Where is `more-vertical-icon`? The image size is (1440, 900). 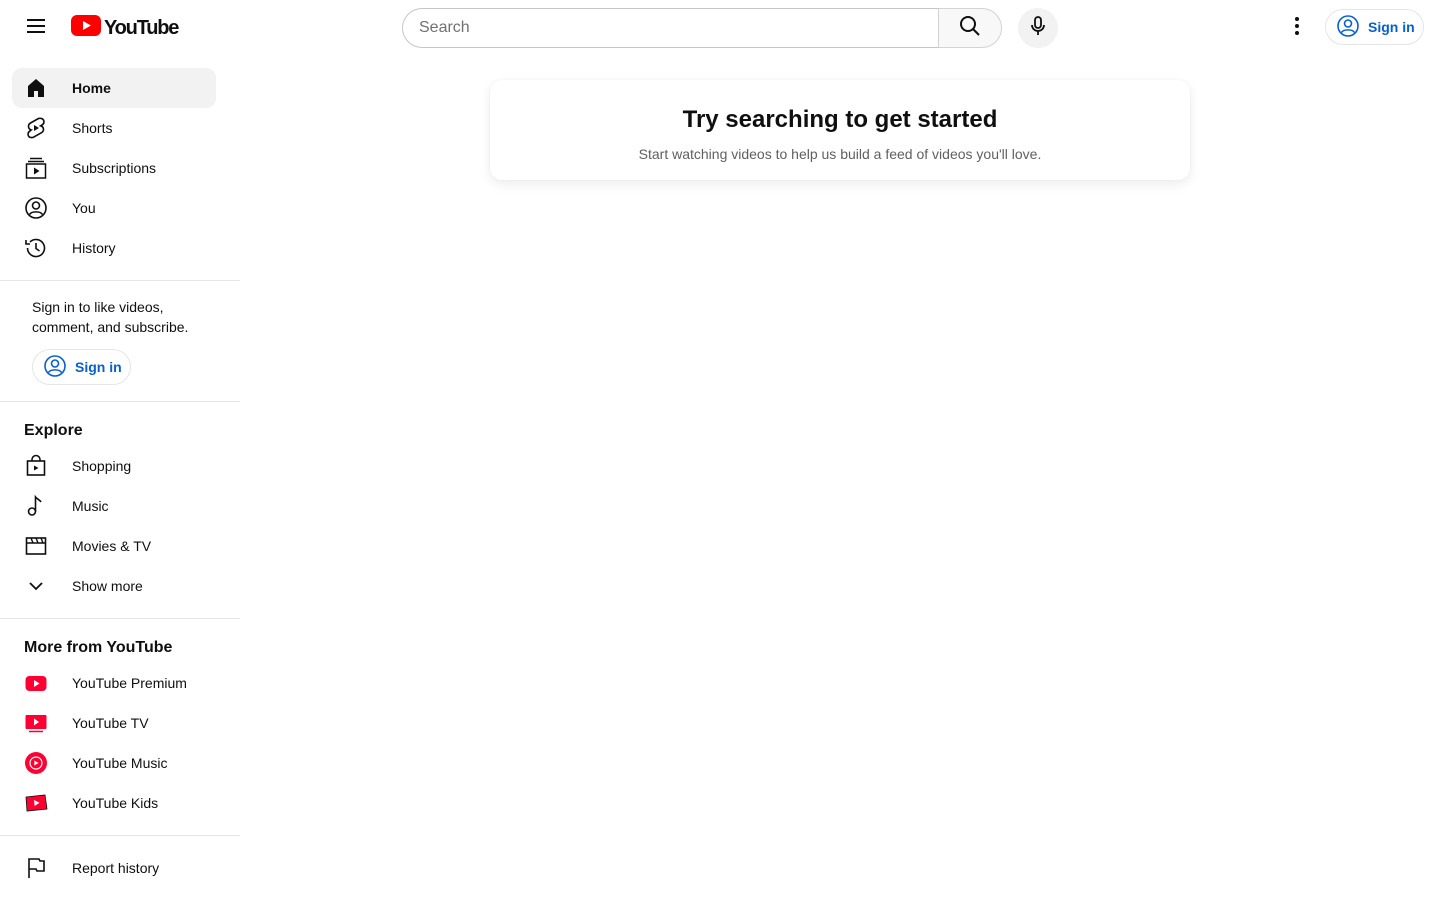
more-vertical-icon is located at coordinates (1297, 28).